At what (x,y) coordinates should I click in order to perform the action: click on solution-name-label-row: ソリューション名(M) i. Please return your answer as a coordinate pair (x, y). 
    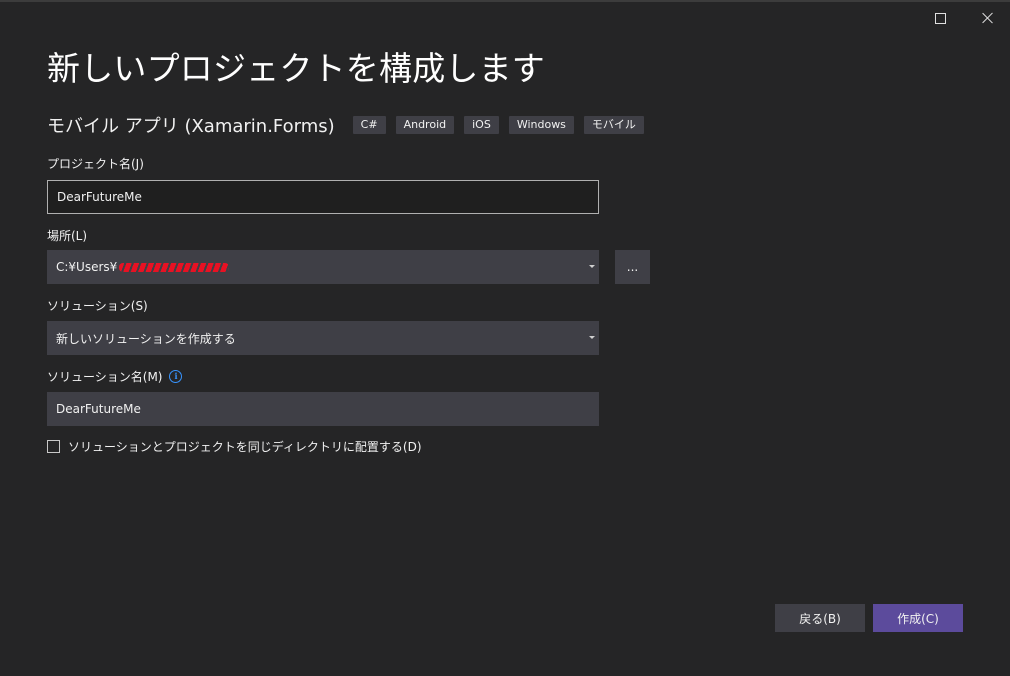
    Looking at the image, I should click on (115, 376).